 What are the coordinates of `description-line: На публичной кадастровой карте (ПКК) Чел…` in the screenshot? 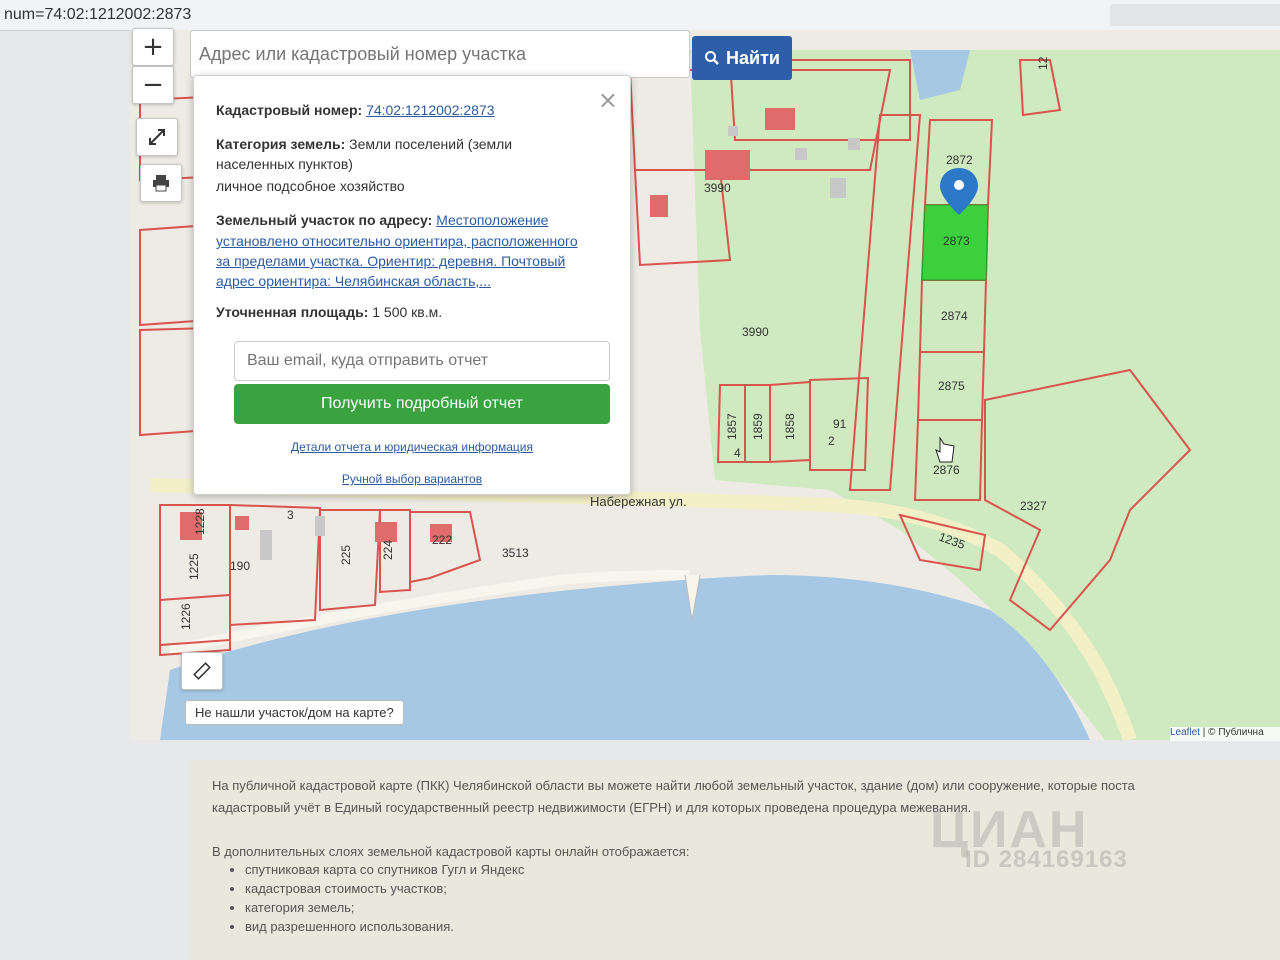 It's located at (673, 785).